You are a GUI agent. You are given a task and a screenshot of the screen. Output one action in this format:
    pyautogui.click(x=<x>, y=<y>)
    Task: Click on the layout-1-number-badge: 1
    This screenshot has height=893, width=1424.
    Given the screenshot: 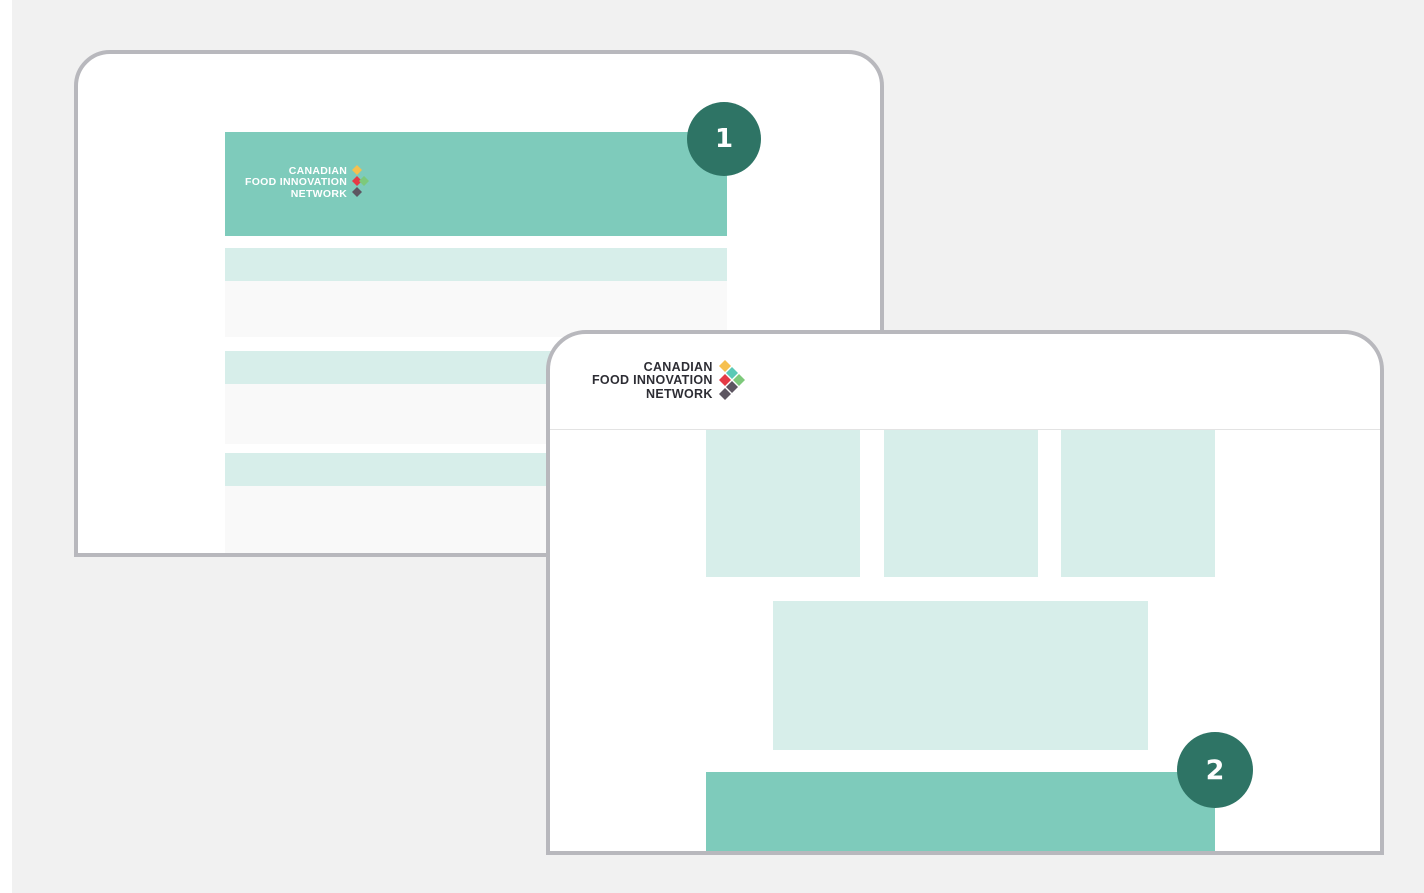 What is the action you would take?
    pyautogui.click(x=724, y=139)
    